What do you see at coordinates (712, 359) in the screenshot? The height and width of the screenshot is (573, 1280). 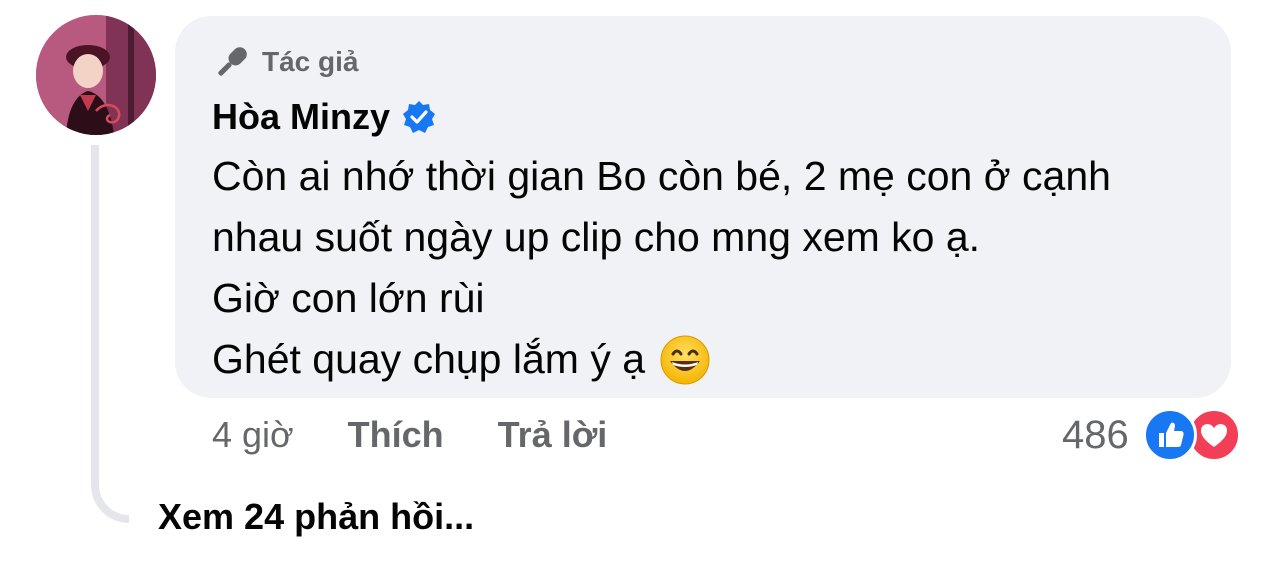 I see `comment-text-line-last: Ghét quay chụp lắm ý ạ` at bounding box center [712, 359].